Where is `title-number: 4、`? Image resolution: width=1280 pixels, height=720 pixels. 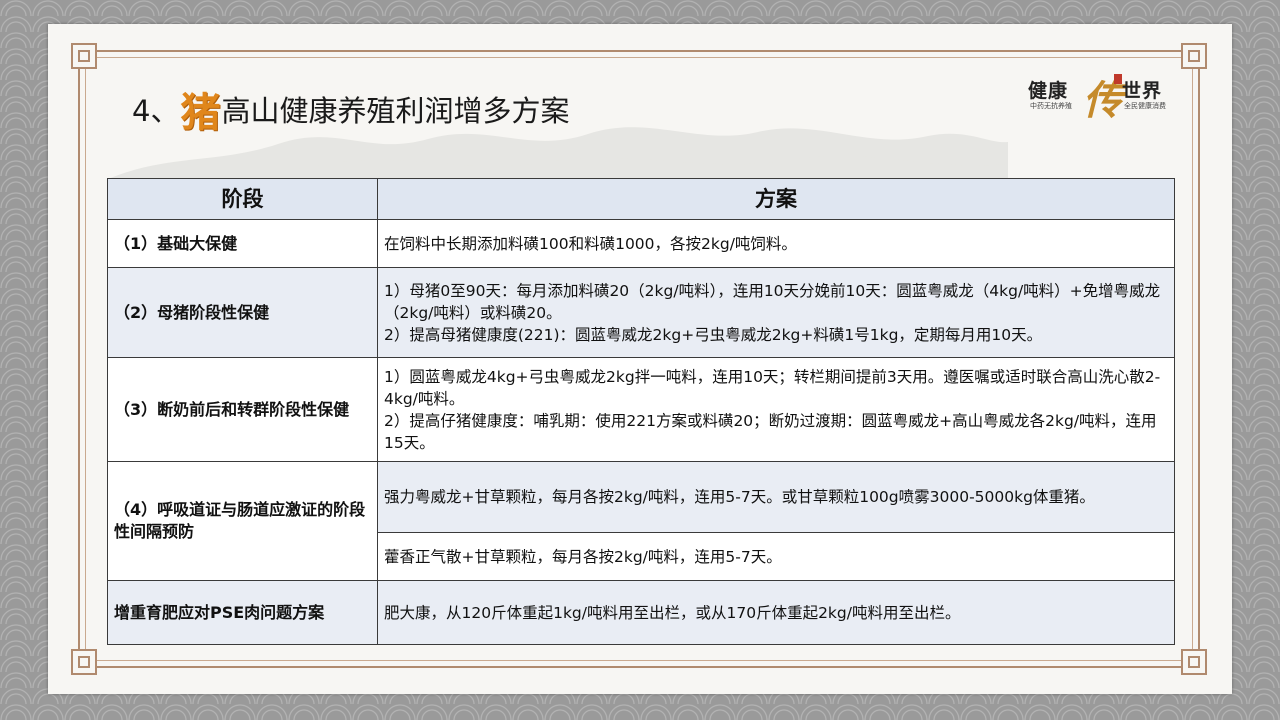
title-number: 4、 is located at coordinates (156, 111).